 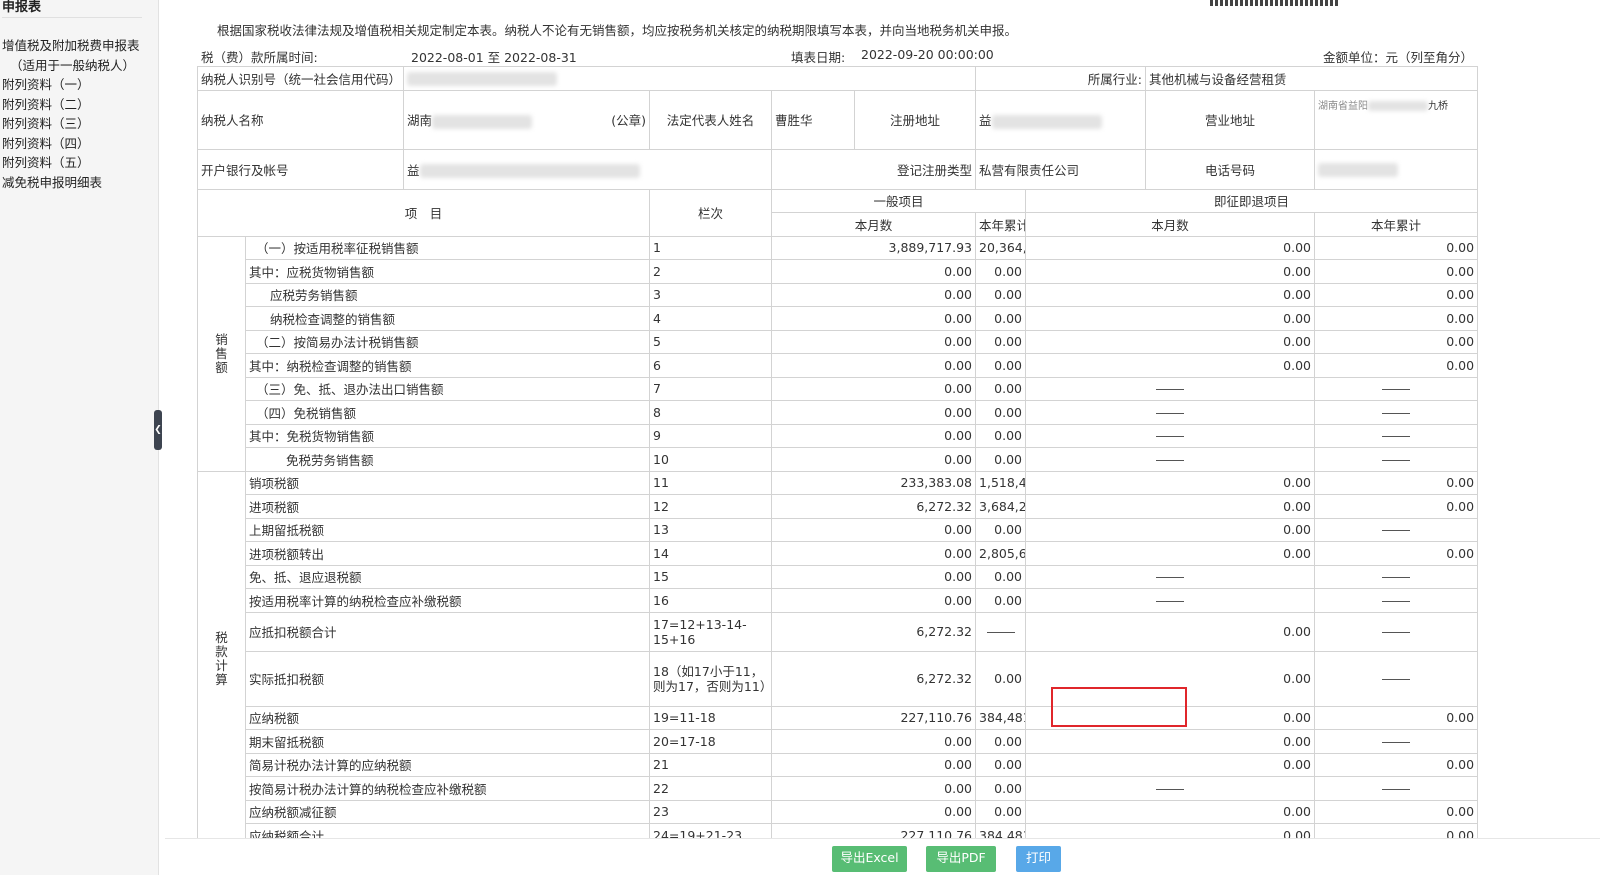 I want to click on print-button: 打印, so click(x=1038, y=859).